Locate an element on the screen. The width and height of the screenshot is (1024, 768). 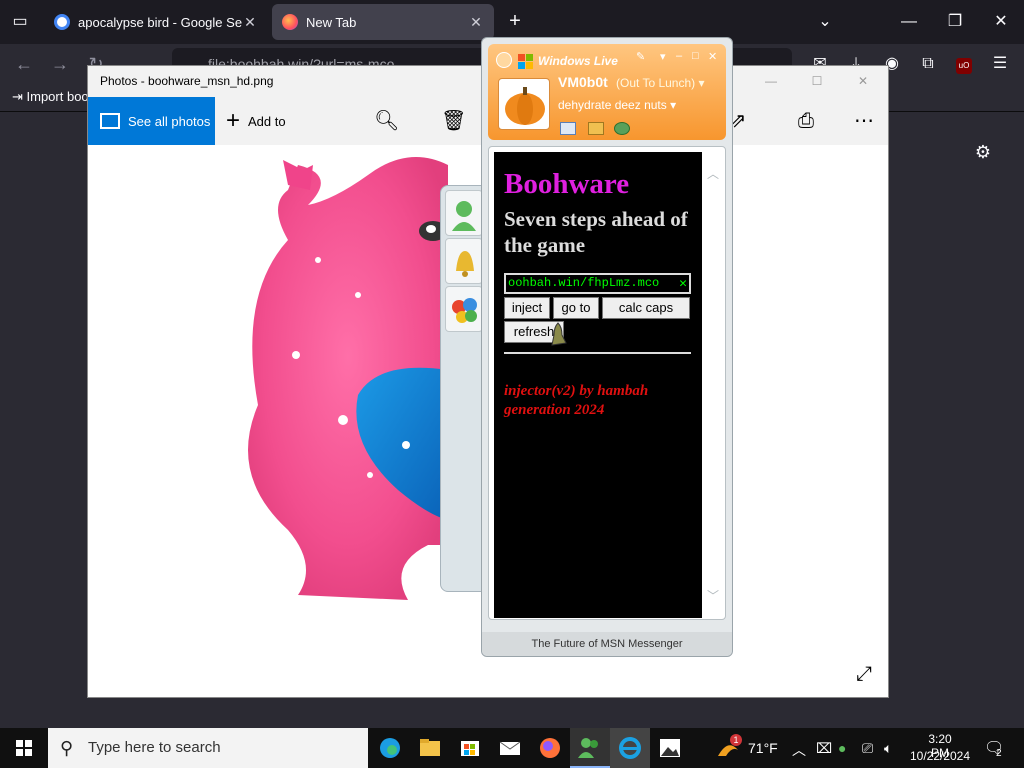
side-shop-button is located at coordinates (464, 309).